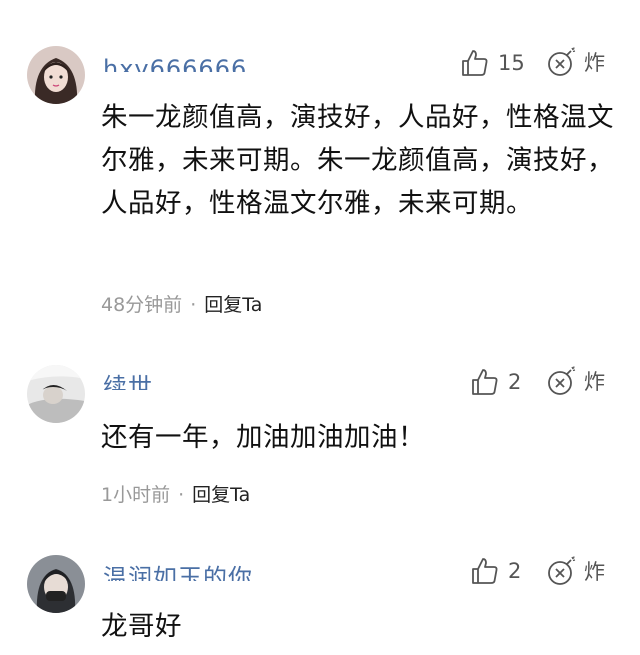  I want to click on comment-meta: 48分钟前 · 回复Ta, so click(181, 303).